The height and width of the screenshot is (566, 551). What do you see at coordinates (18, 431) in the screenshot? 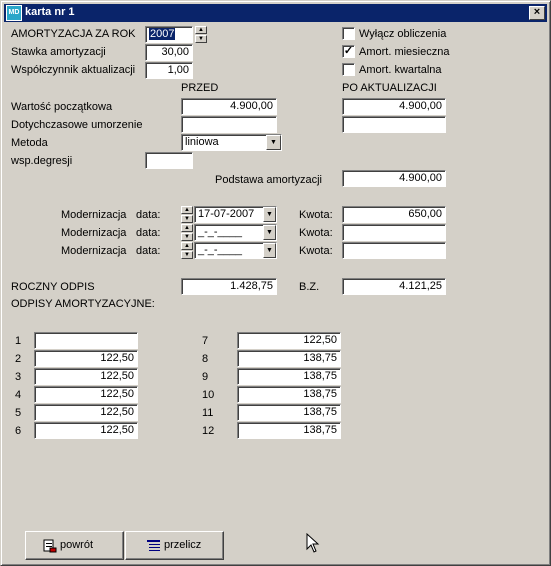
I see `month-num: 6` at bounding box center [18, 431].